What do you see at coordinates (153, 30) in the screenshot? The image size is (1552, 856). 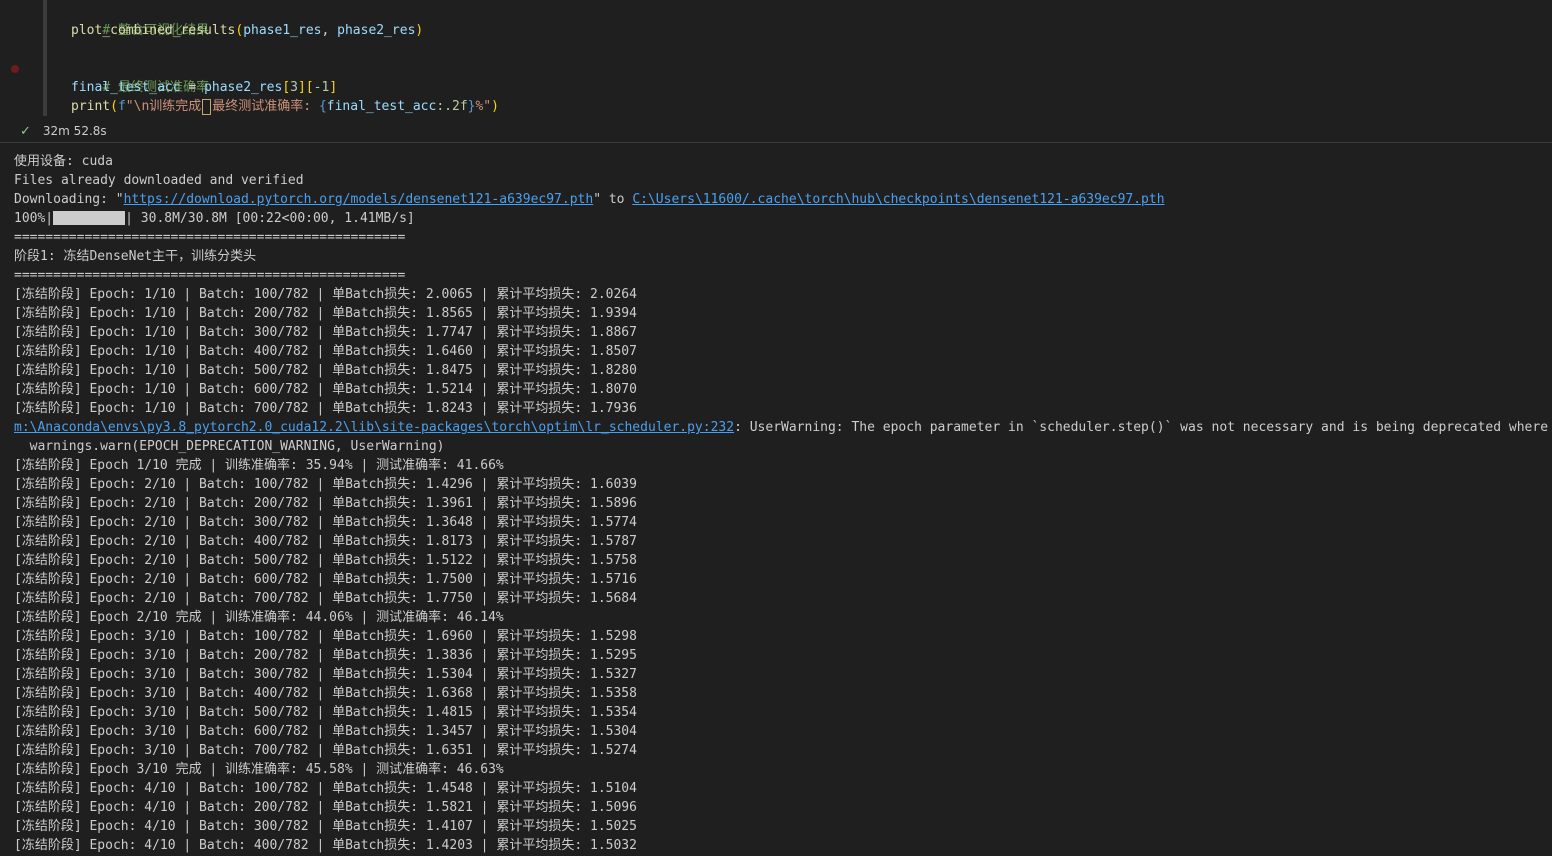 I see `code-function: plot_combined_results` at bounding box center [153, 30].